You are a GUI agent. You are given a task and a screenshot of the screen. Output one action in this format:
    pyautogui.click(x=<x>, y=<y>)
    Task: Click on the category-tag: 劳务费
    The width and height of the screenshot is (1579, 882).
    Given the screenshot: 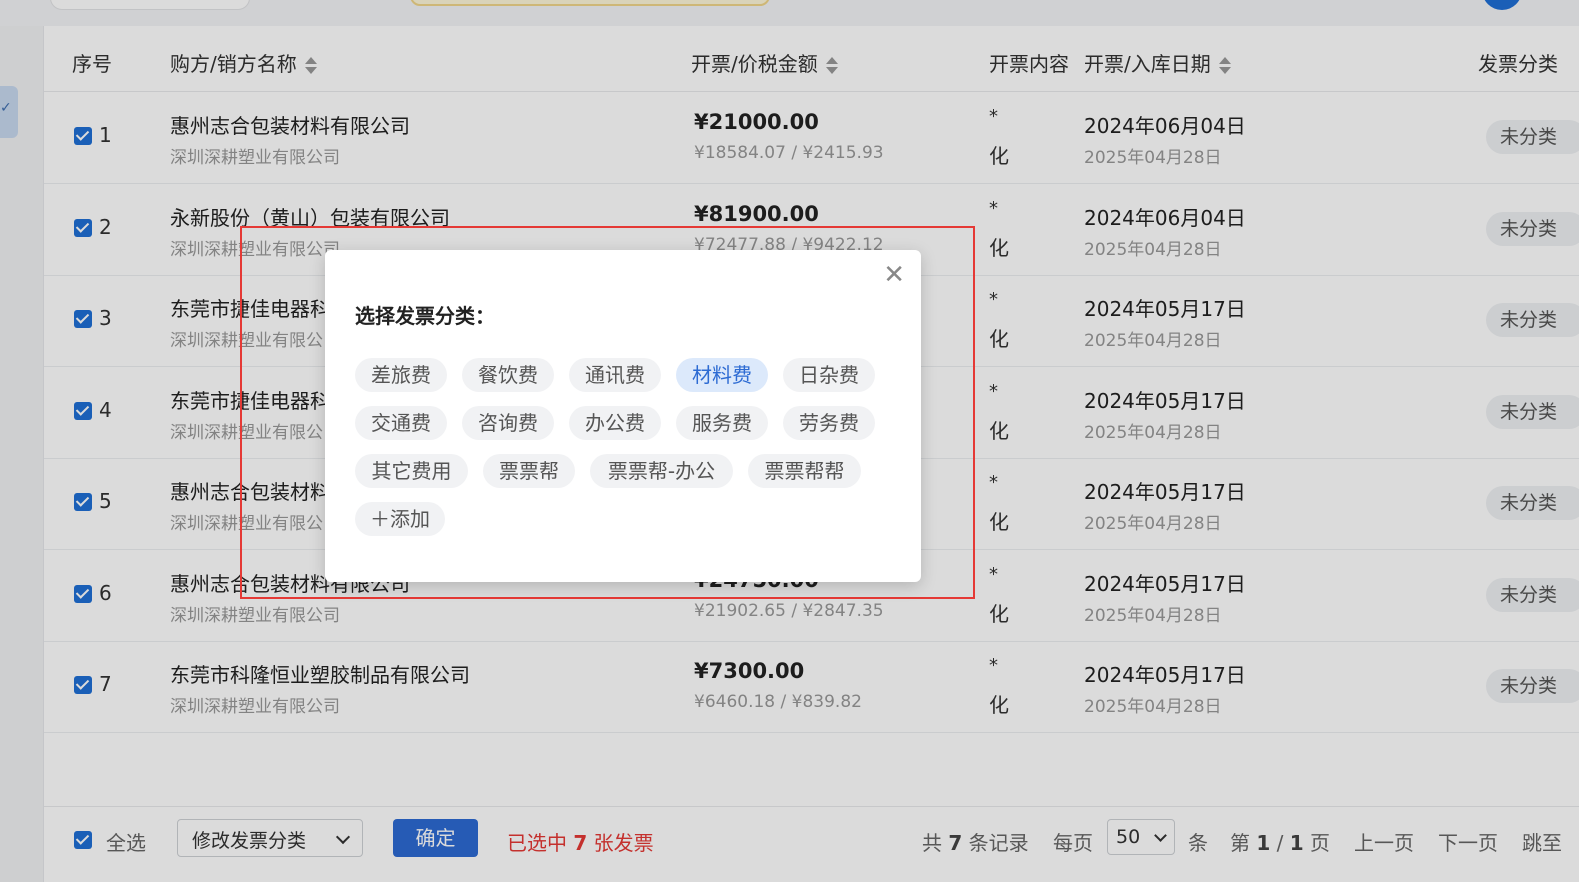 What is the action you would take?
    pyautogui.click(x=829, y=423)
    